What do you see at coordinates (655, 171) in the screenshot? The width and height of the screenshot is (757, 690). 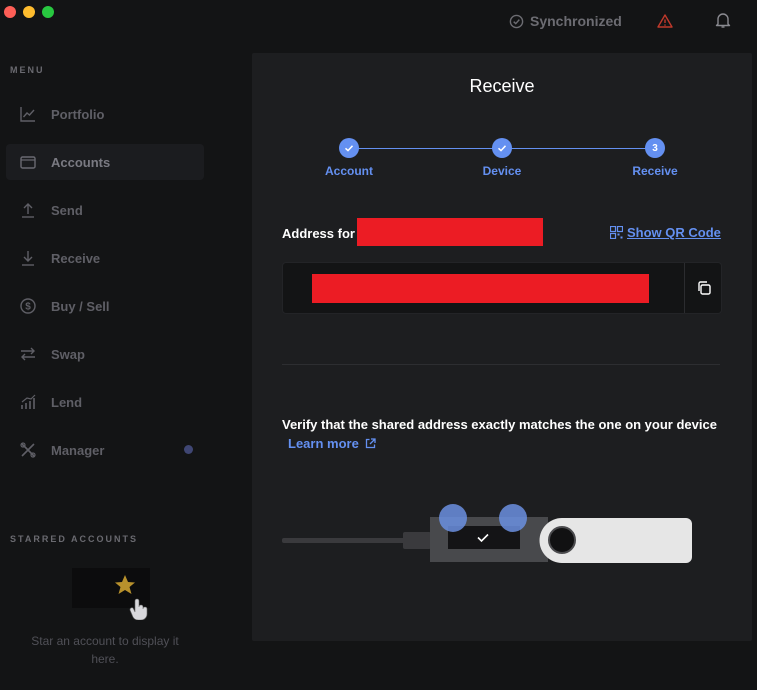 I see `step-receive-label: Receive` at bounding box center [655, 171].